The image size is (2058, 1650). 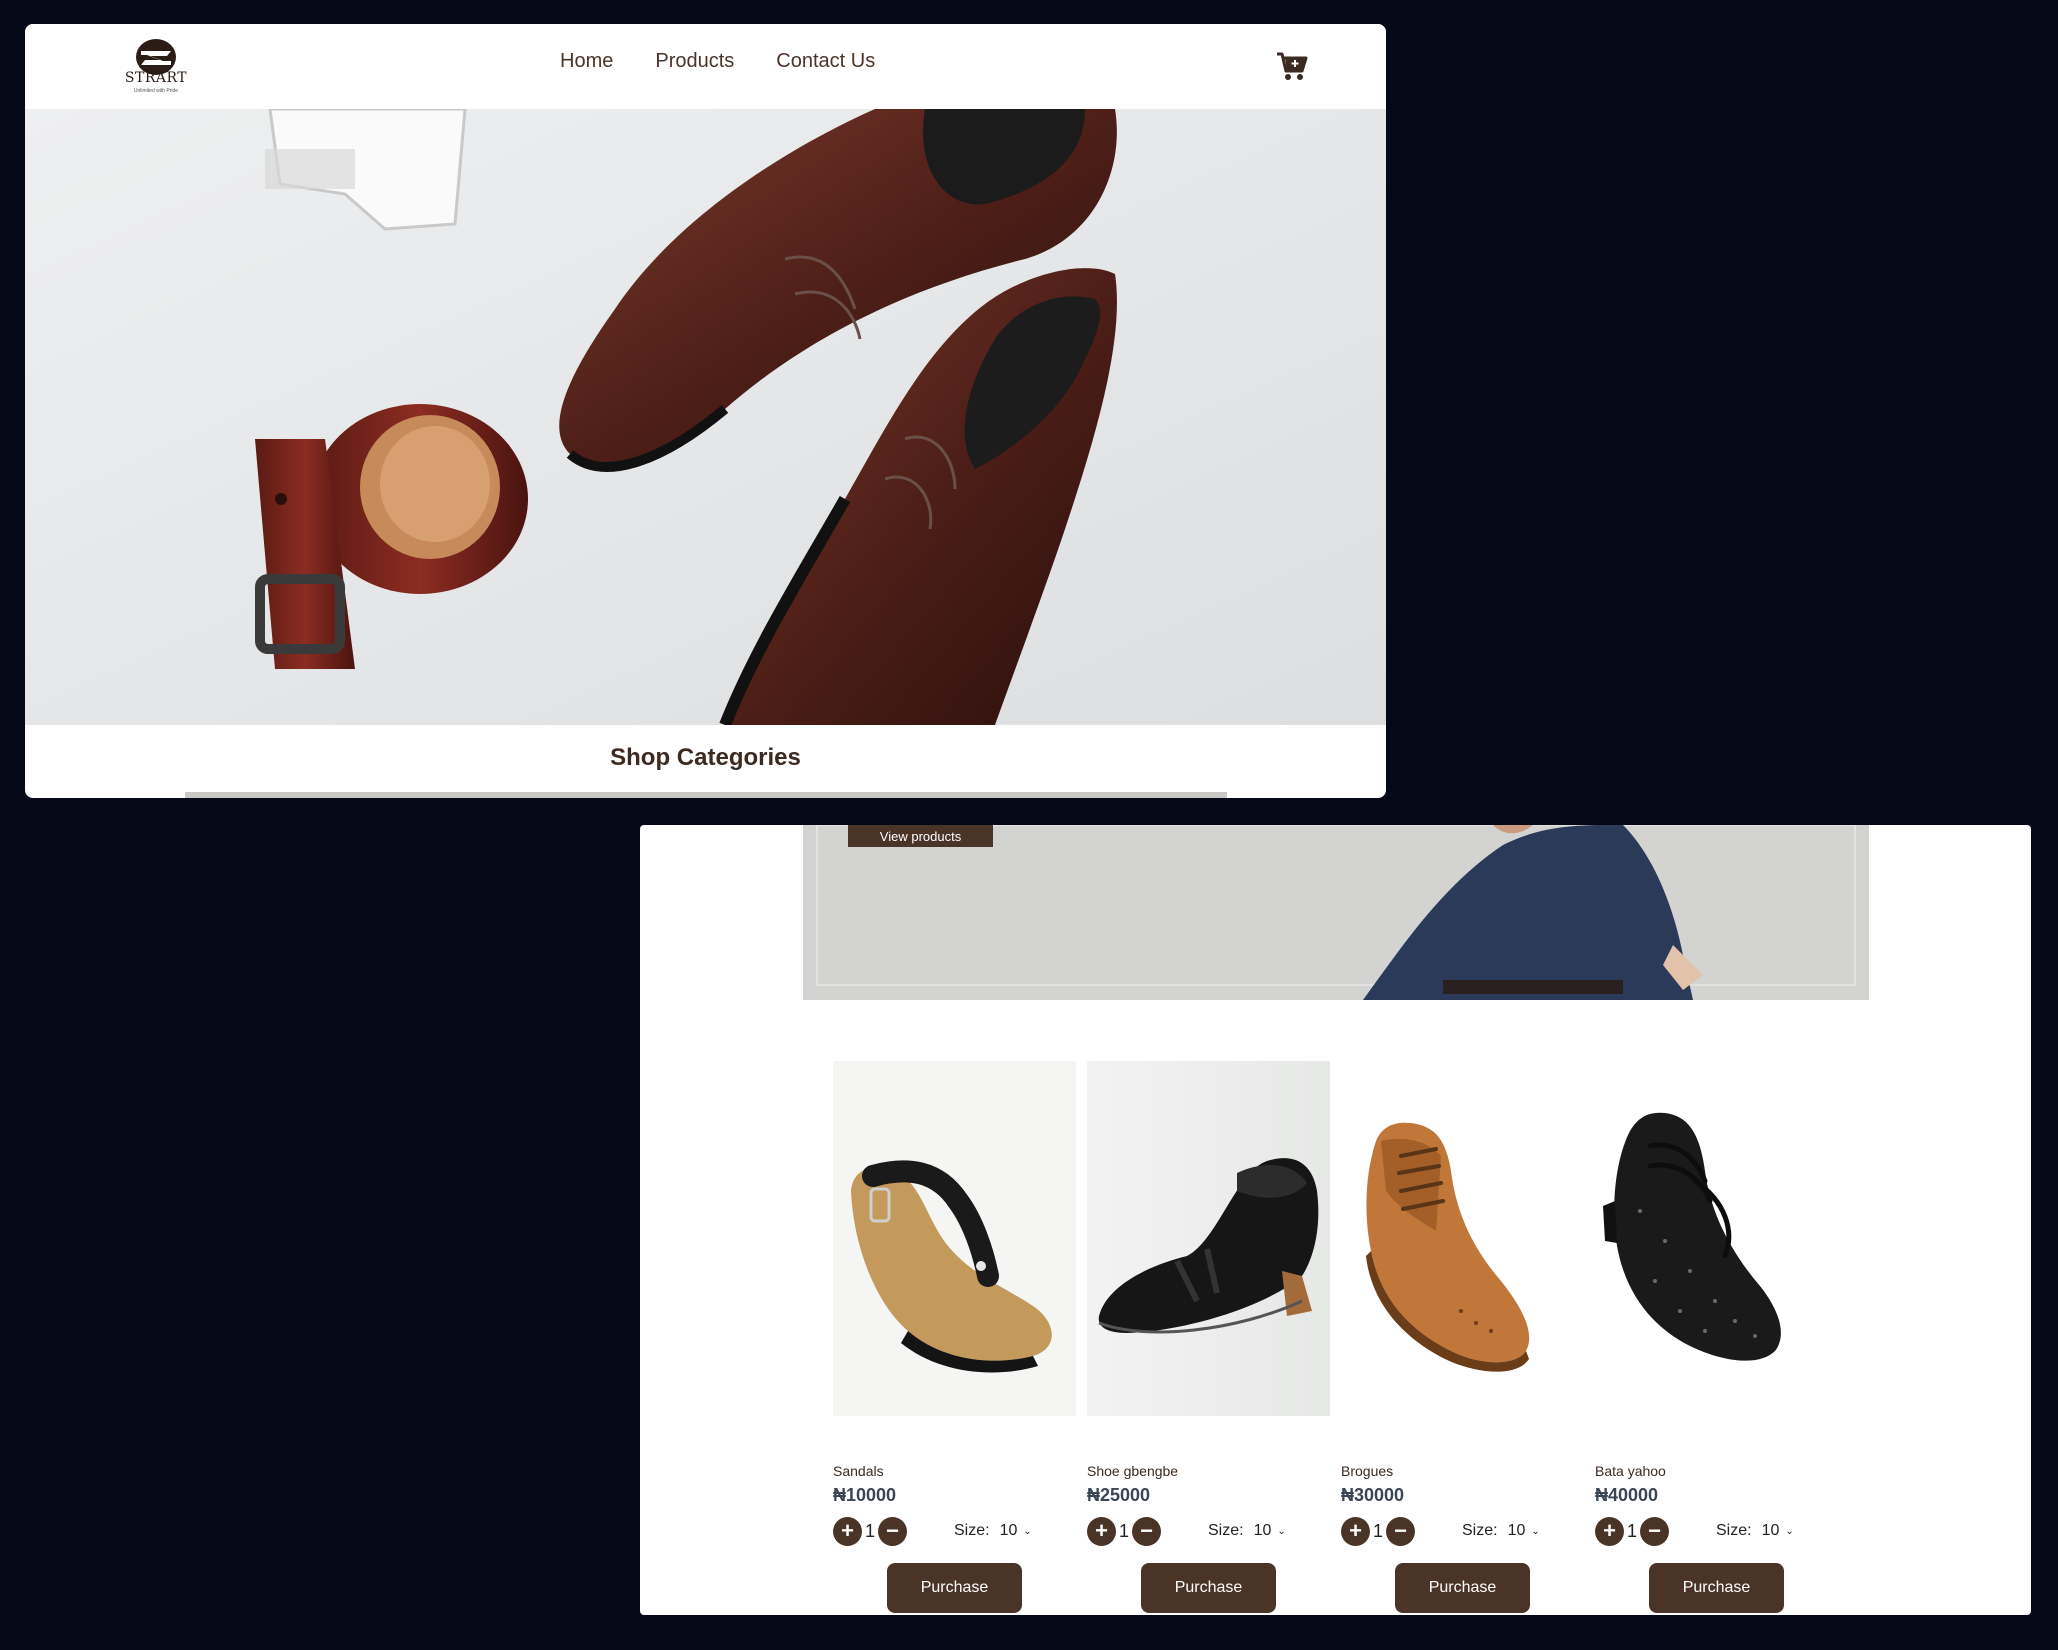 What do you see at coordinates (586, 61) in the screenshot?
I see `nav-home-link: Home` at bounding box center [586, 61].